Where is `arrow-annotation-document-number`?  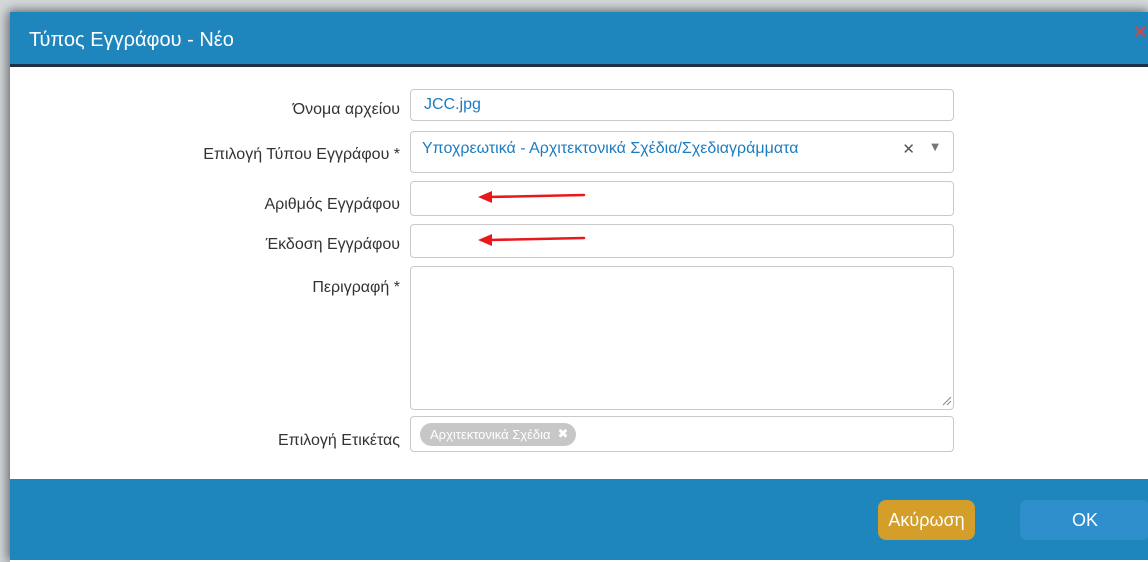 arrow-annotation-document-number is located at coordinates (532, 197).